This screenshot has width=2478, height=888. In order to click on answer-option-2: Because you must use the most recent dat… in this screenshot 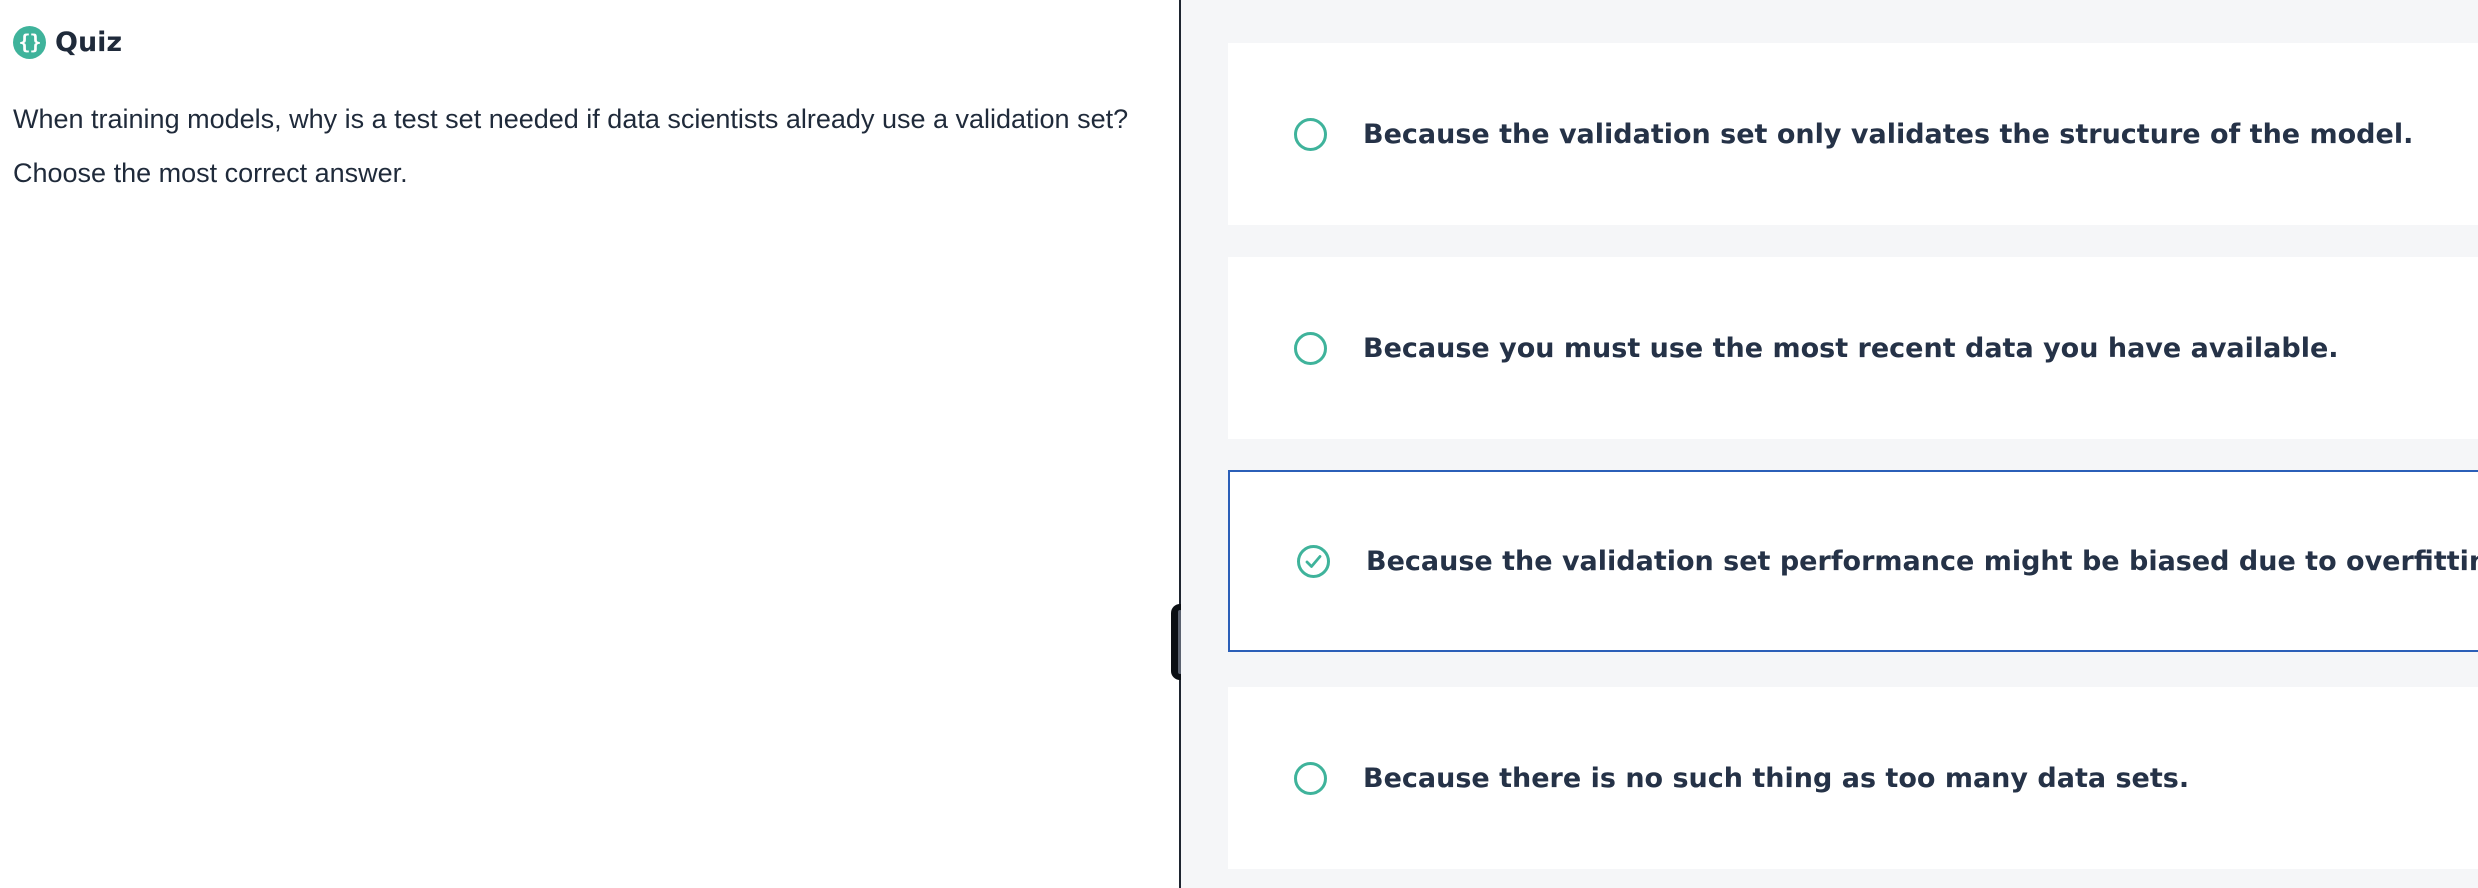, I will do `click(1853, 348)`.